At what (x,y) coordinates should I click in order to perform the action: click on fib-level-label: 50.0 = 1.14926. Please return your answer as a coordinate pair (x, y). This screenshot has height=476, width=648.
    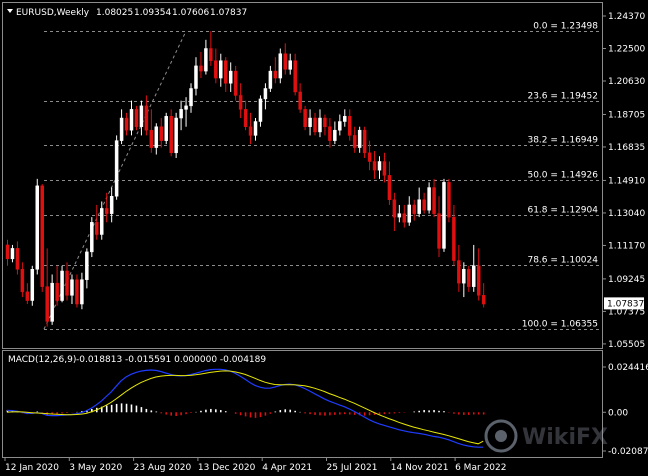
    Looking at the image, I should click on (562, 176).